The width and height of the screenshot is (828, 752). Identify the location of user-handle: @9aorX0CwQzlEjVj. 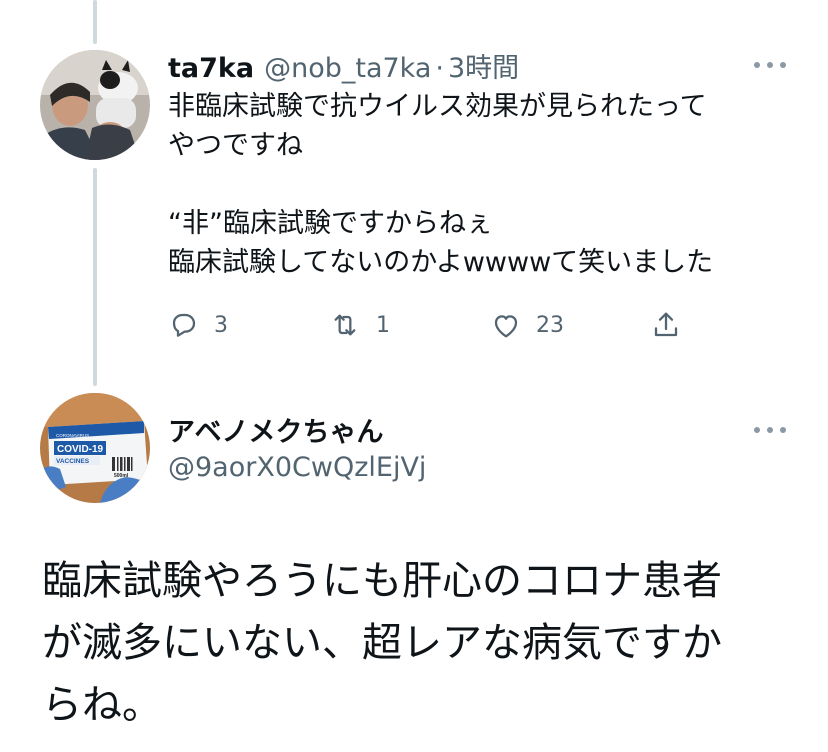
(297, 467).